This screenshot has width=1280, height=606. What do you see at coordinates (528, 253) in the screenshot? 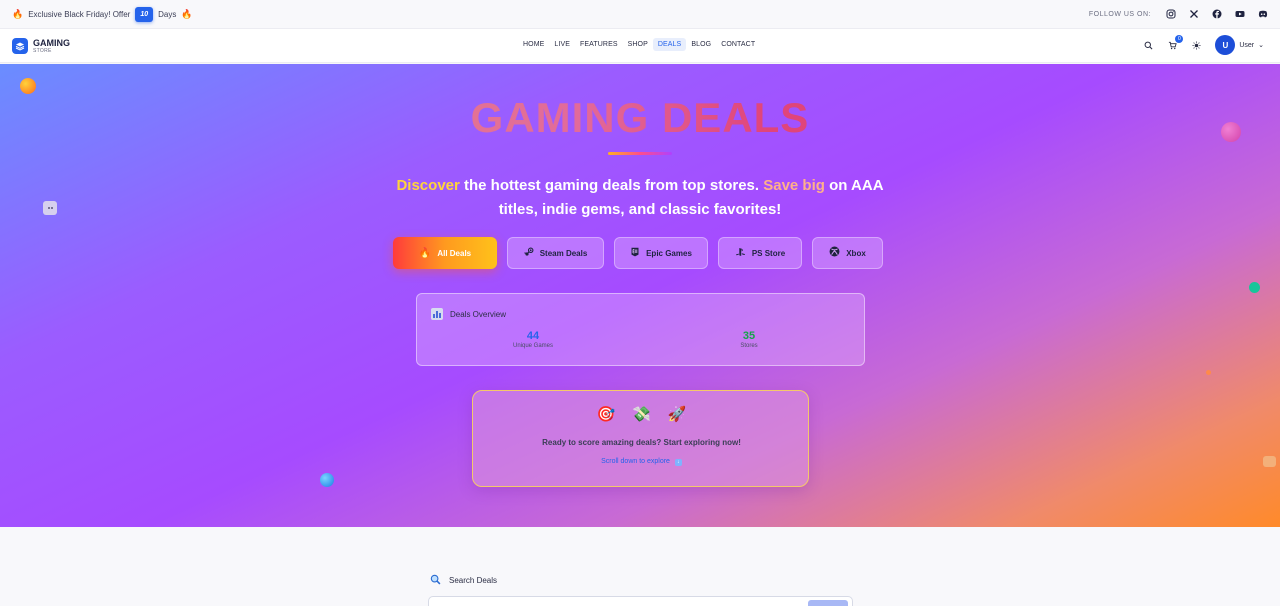
I see `steam-icon` at bounding box center [528, 253].